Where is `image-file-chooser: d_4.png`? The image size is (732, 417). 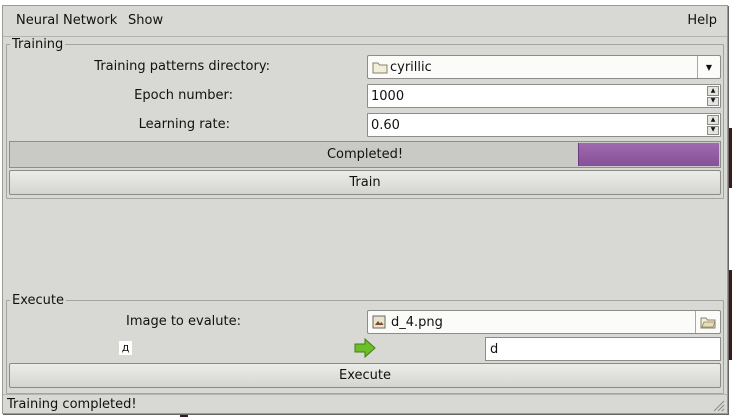 image-file-chooser: d_4.png is located at coordinates (544, 322).